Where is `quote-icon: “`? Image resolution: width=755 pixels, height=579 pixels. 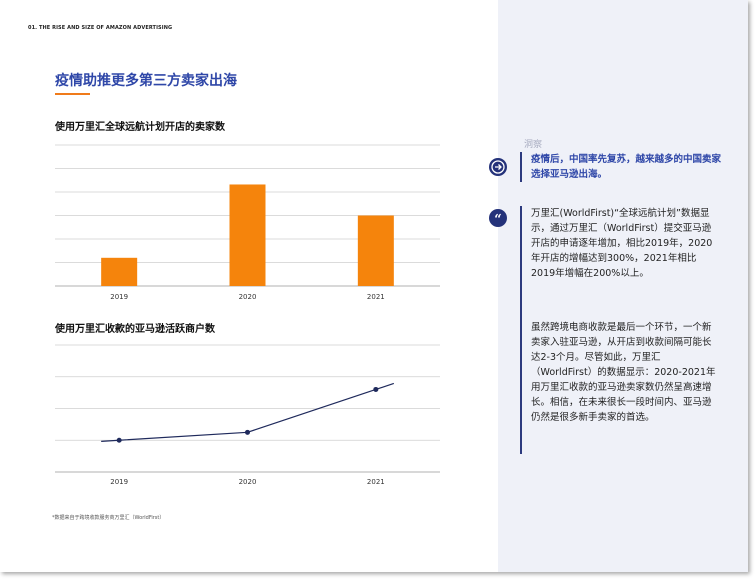
quote-icon: “ is located at coordinates (498, 218).